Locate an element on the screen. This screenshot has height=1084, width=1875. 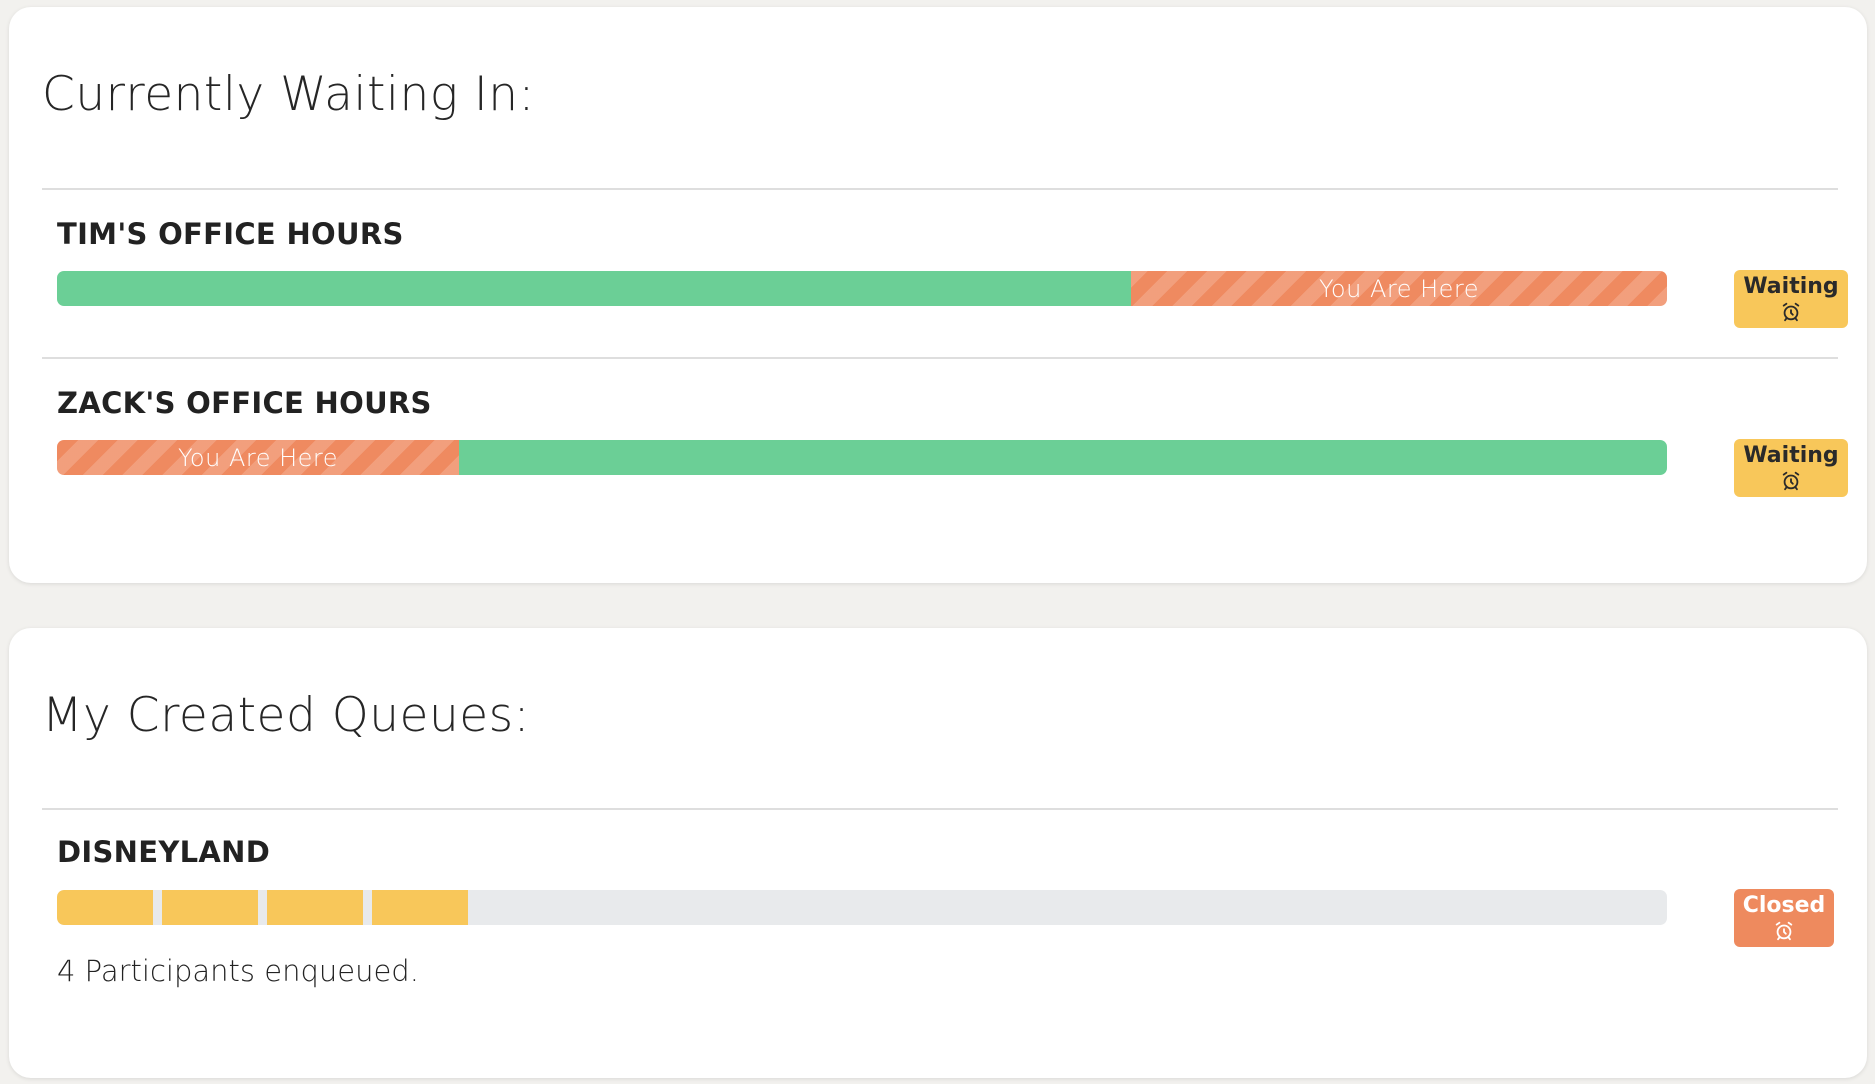
participants-bar is located at coordinates (862, 907).